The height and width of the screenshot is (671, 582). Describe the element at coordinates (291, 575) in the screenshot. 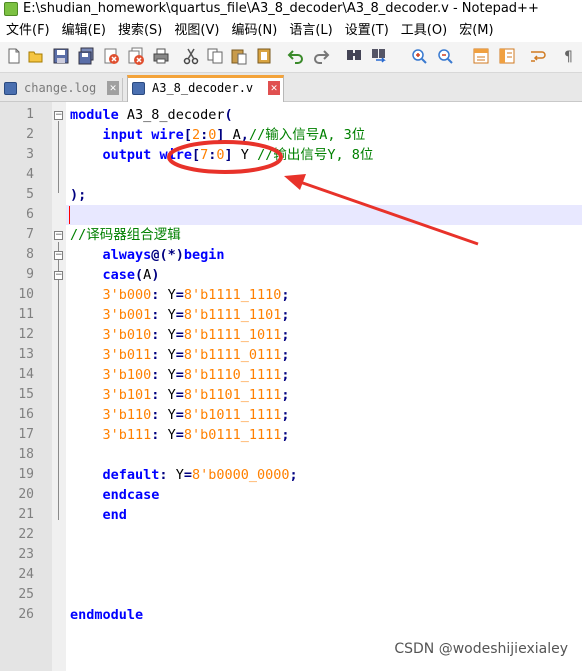

I see `code-line: 24` at that location.